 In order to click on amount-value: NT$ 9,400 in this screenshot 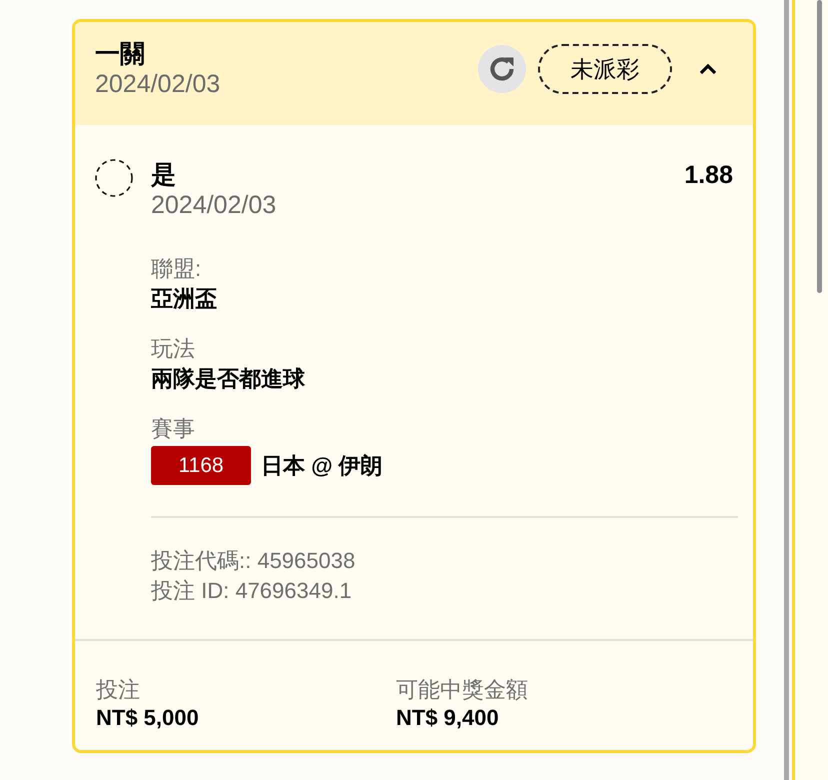, I will do `click(448, 718)`.